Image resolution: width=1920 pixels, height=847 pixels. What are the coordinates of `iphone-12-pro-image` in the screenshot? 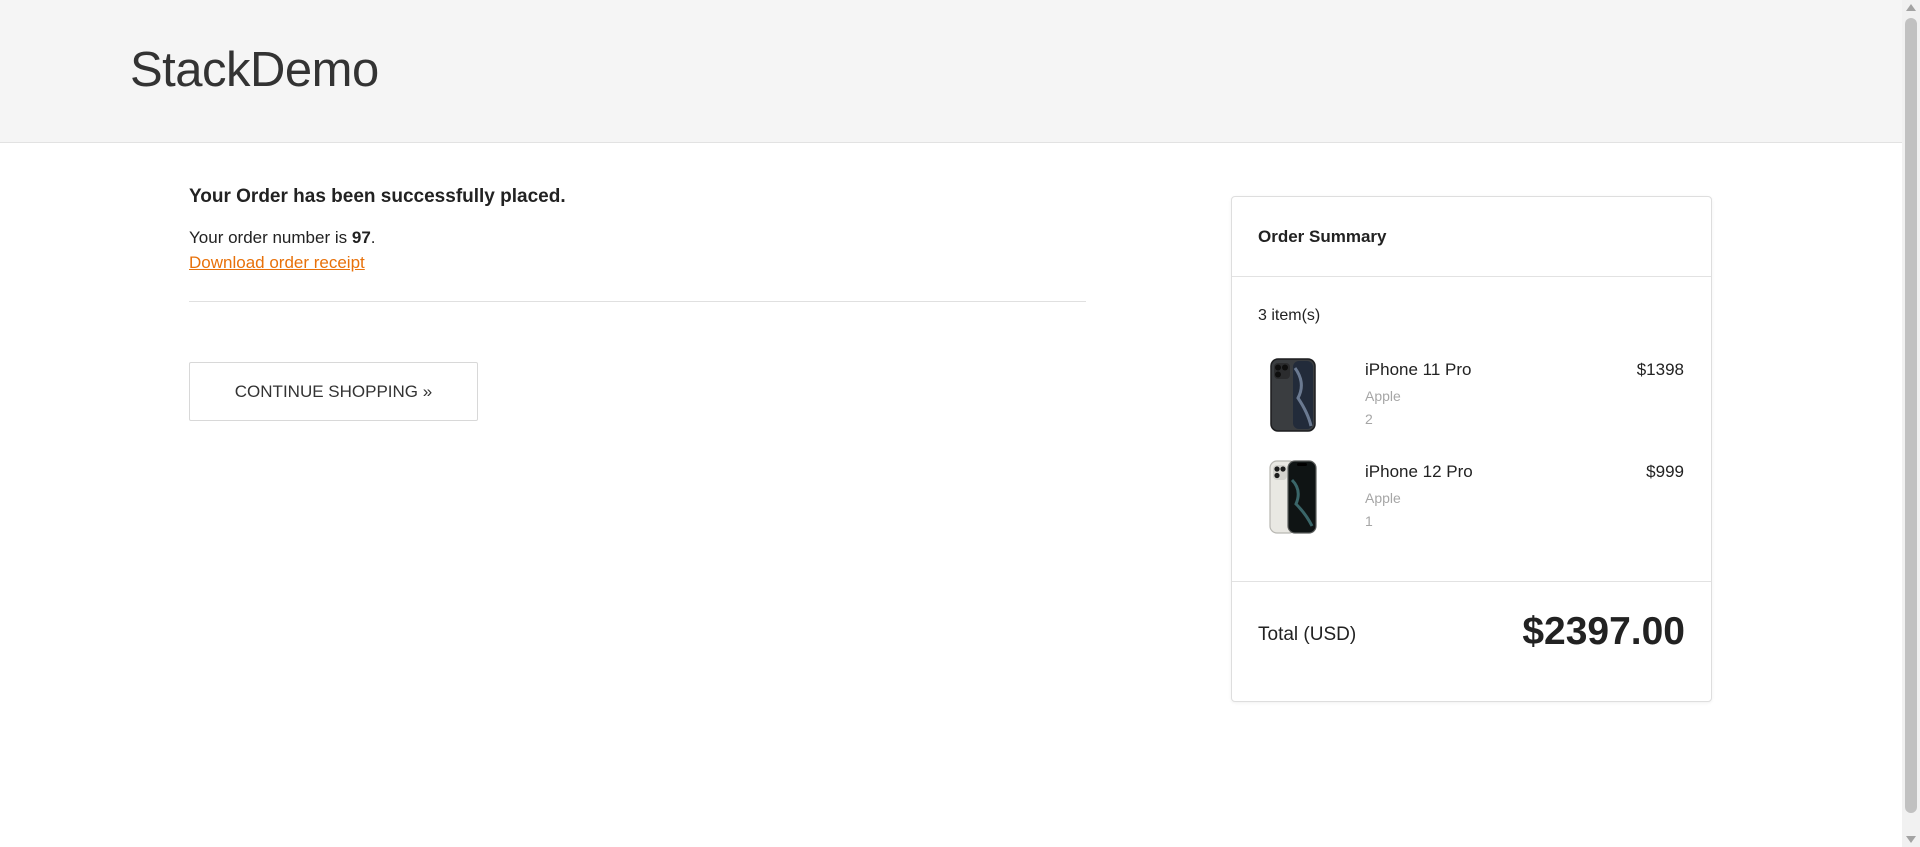 It's located at (1293, 497).